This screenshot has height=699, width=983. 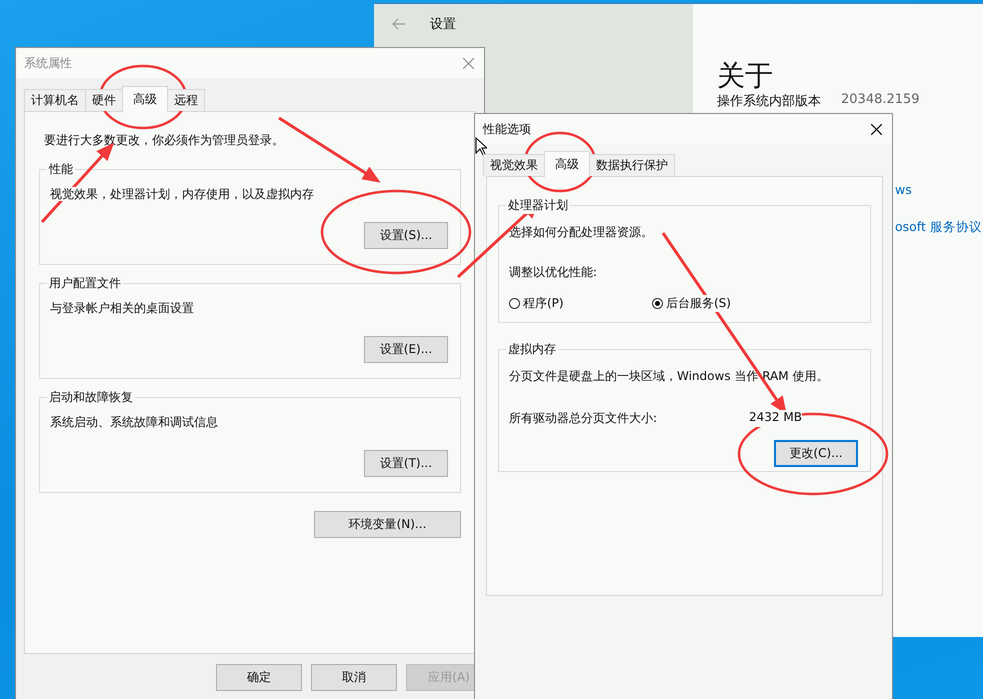 I want to click on radio-option: 后台服务(S), so click(x=723, y=303).